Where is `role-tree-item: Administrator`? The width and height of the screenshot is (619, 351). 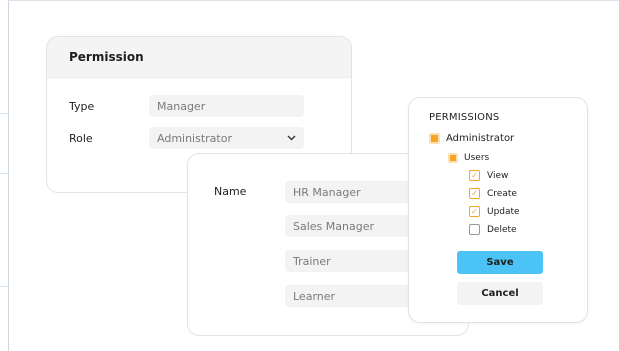
role-tree-item: Administrator is located at coordinates (471, 138).